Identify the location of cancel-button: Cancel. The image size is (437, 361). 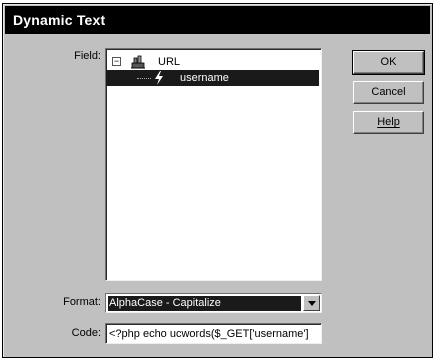
(388, 92).